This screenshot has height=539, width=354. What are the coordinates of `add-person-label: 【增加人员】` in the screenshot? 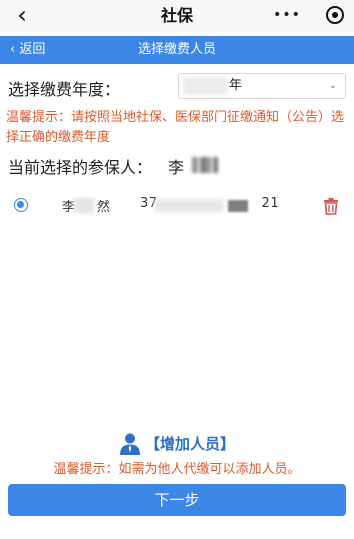 It's located at (189, 444).